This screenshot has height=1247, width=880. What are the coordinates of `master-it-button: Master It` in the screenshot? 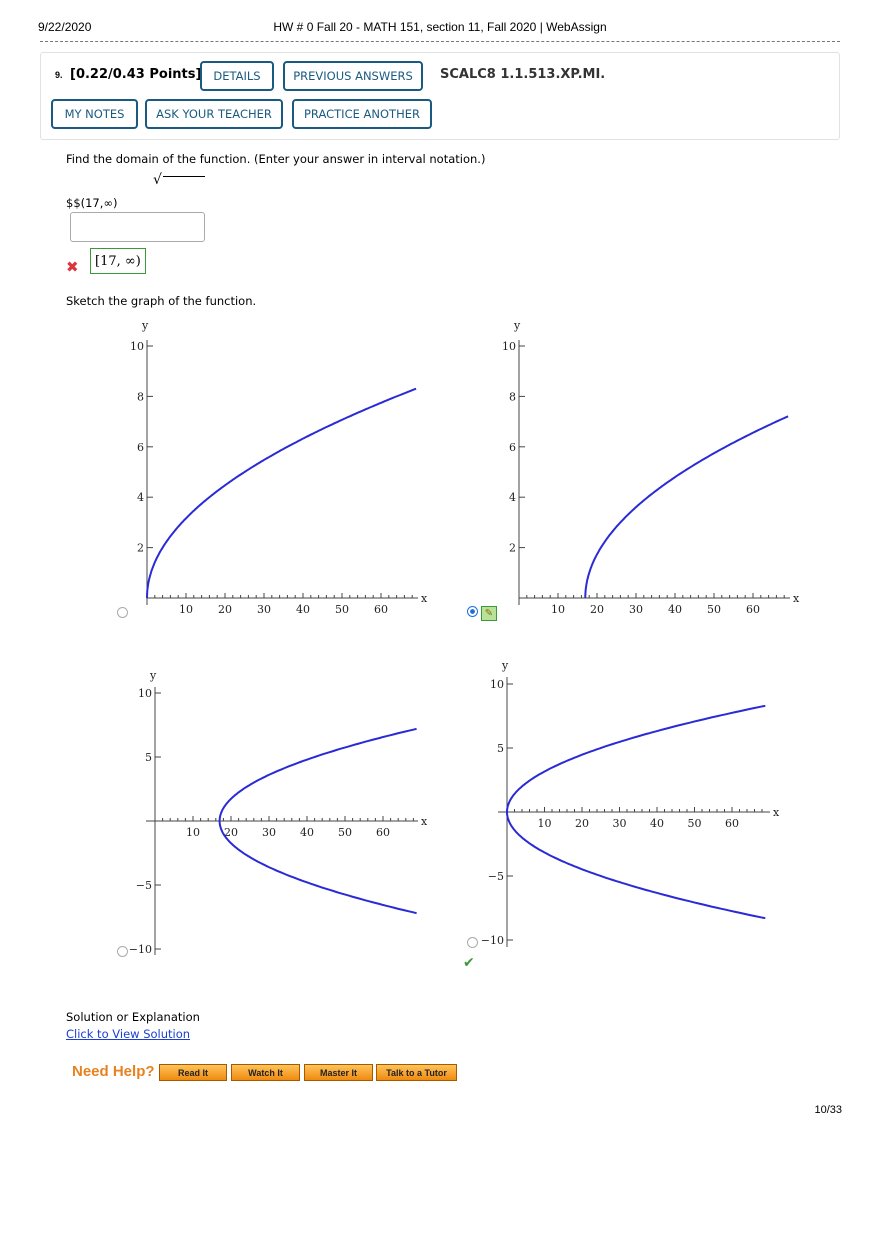 It's located at (338, 1072).